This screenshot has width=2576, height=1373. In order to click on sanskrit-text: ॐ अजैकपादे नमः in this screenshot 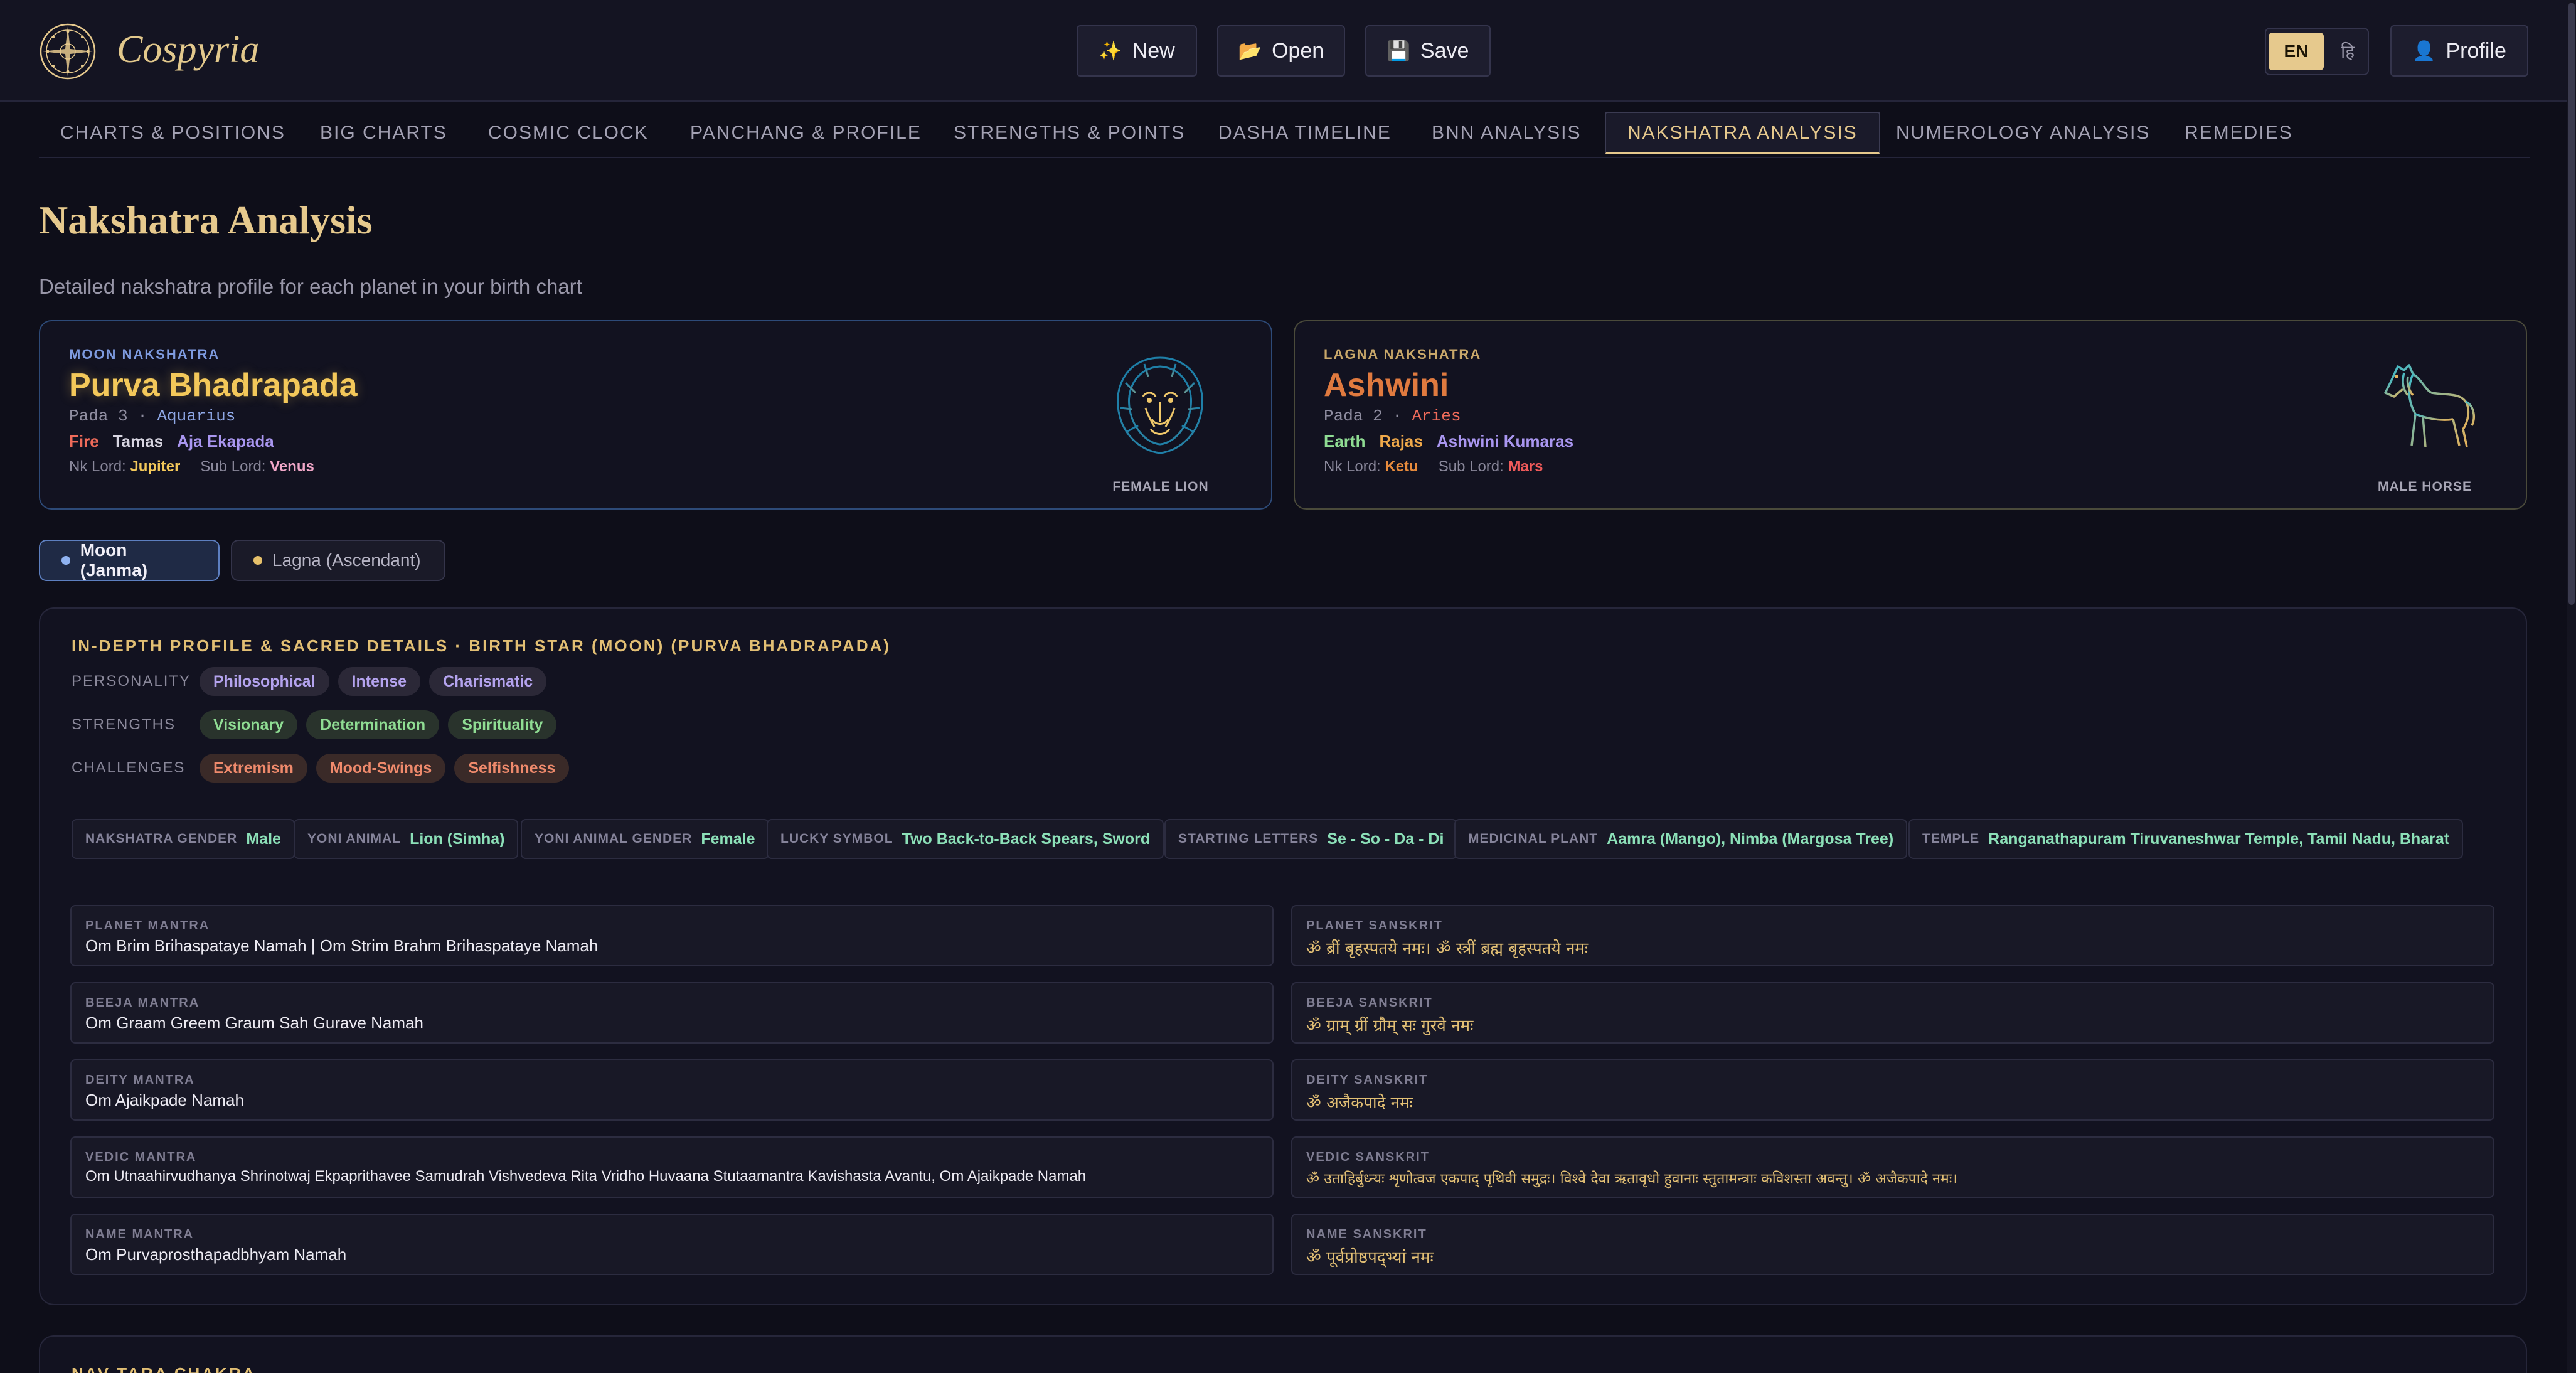, I will do `click(1360, 1103)`.